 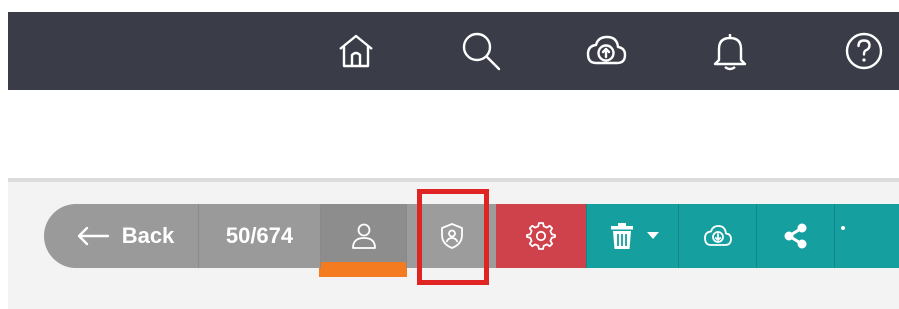 I want to click on search-button, so click(x=481, y=51).